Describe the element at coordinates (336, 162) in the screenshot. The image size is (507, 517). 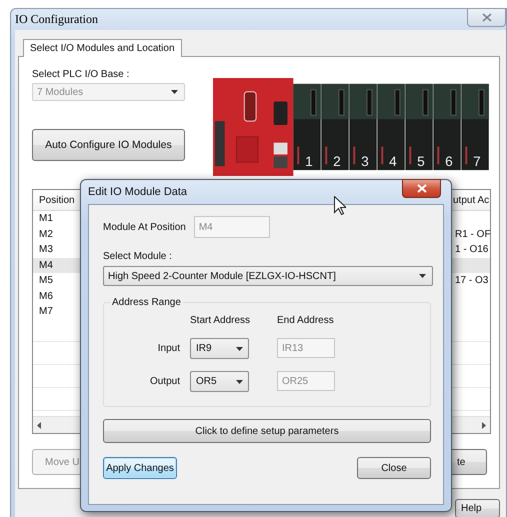
I see `slot-number: 2` at that location.